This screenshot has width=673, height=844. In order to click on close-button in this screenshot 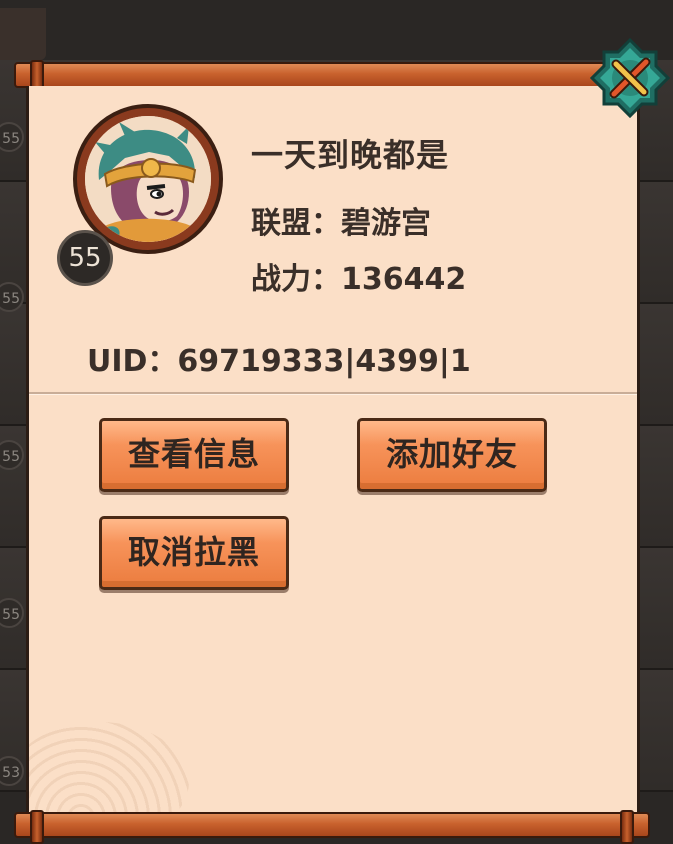, I will do `click(630, 78)`.